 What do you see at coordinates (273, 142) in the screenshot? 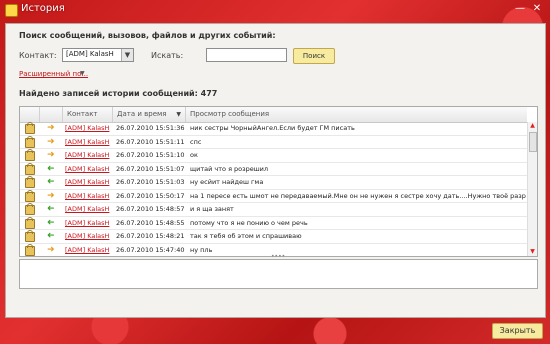
I see `table-row: ➜ [ADM] KalasH 26.07.2010 15:51:11 спс` at bounding box center [273, 142].